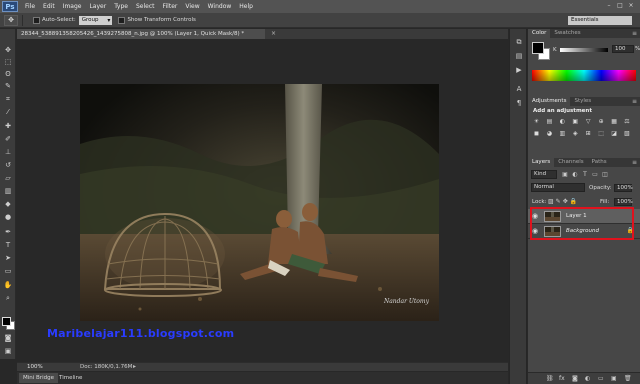  What do you see at coordinates (570, 162) in the screenshot?
I see `tab-channels: Channels` at bounding box center [570, 162].